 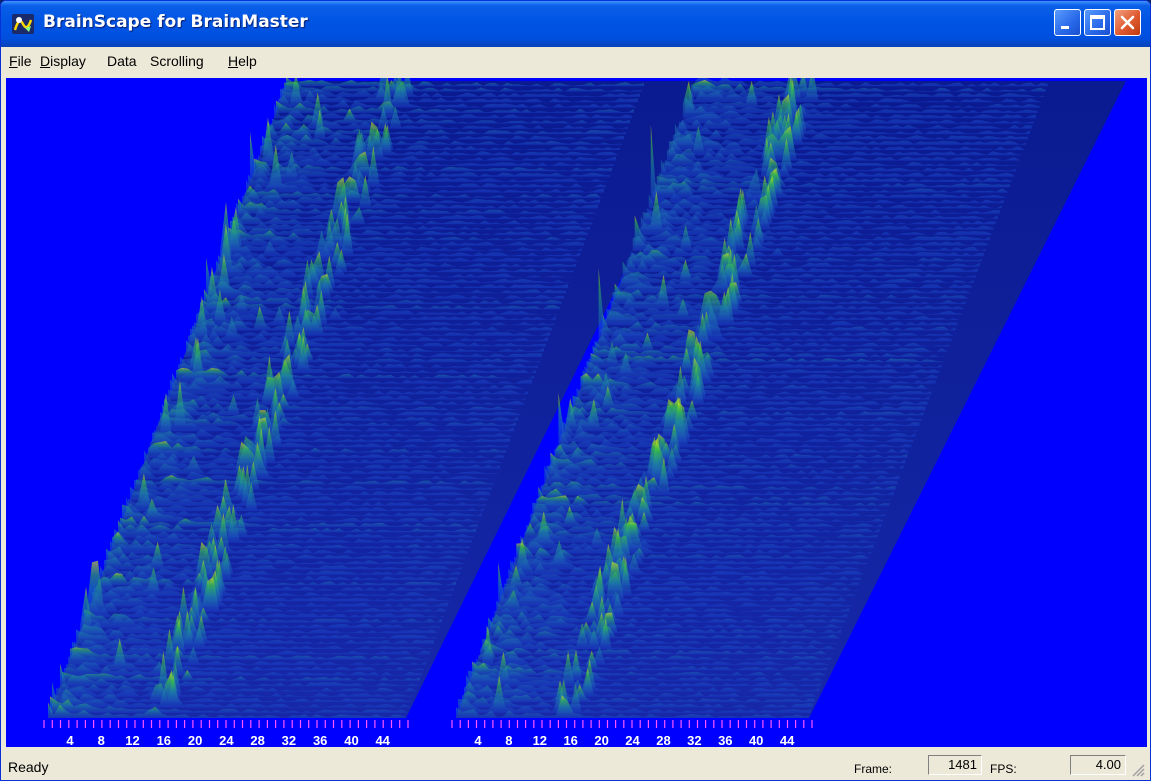 What do you see at coordinates (177, 61) in the screenshot?
I see `menu-scrolling: Scrolling` at bounding box center [177, 61].